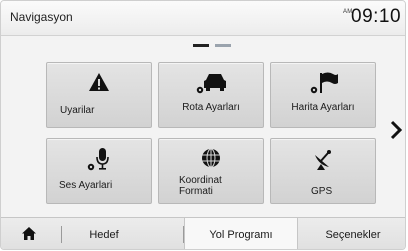 The image size is (408, 251). Describe the element at coordinates (376, 16) in the screenshot. I see `clock: 09:10` at that location.